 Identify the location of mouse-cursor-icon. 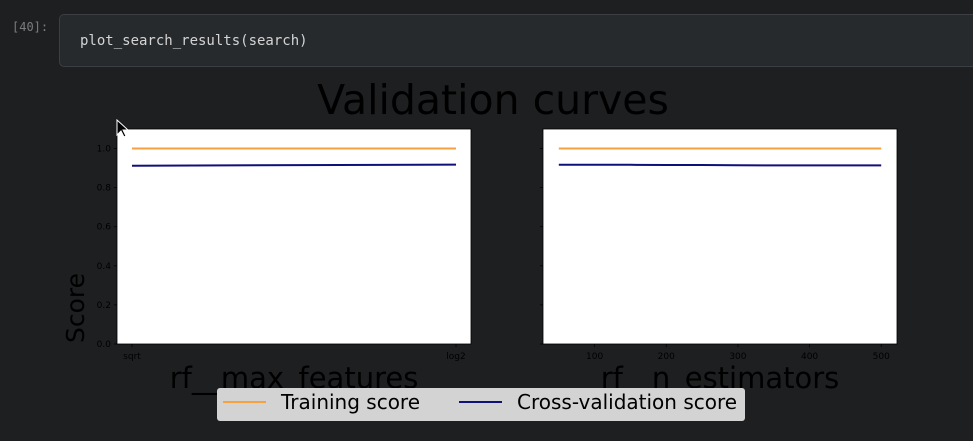
(123, 128).